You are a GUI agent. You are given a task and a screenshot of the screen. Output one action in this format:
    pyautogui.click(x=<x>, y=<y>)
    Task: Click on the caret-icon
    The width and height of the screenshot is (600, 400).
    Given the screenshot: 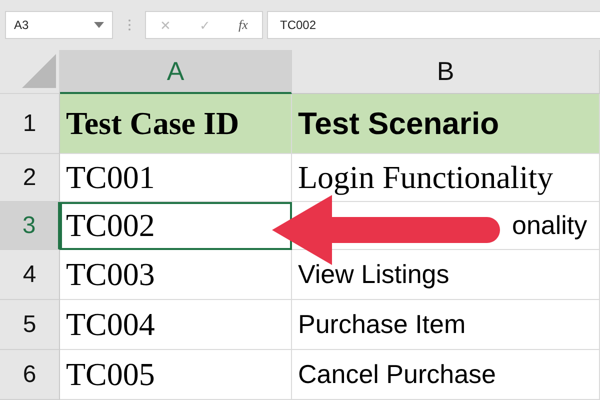 What is the action you would take?
    pyautogui.click(x=99, y=25)
    